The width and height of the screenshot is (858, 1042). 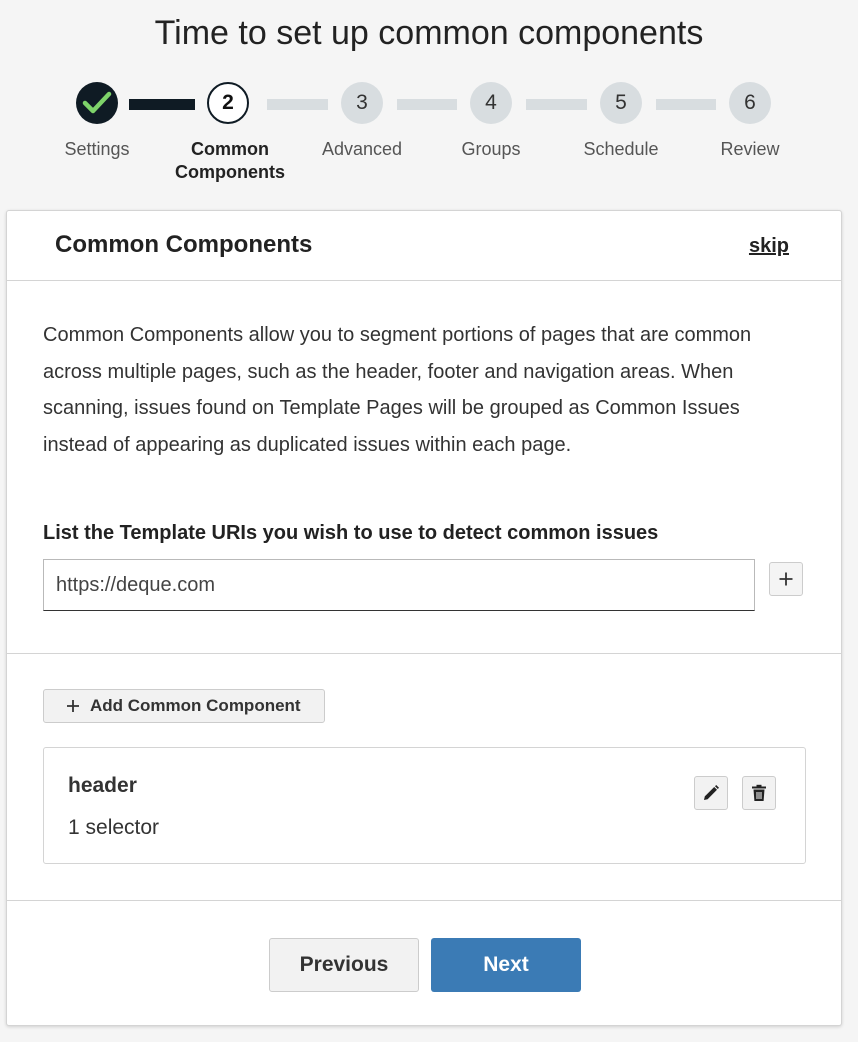 I want to click on step-label-text: Review, so click(x=750, y=149).